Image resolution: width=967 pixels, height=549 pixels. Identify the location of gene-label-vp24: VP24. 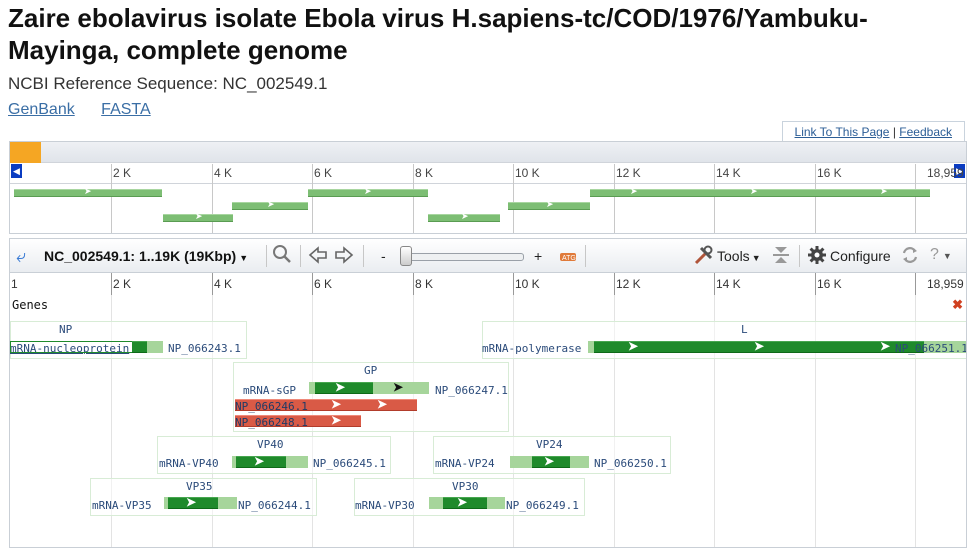
(549, 444).